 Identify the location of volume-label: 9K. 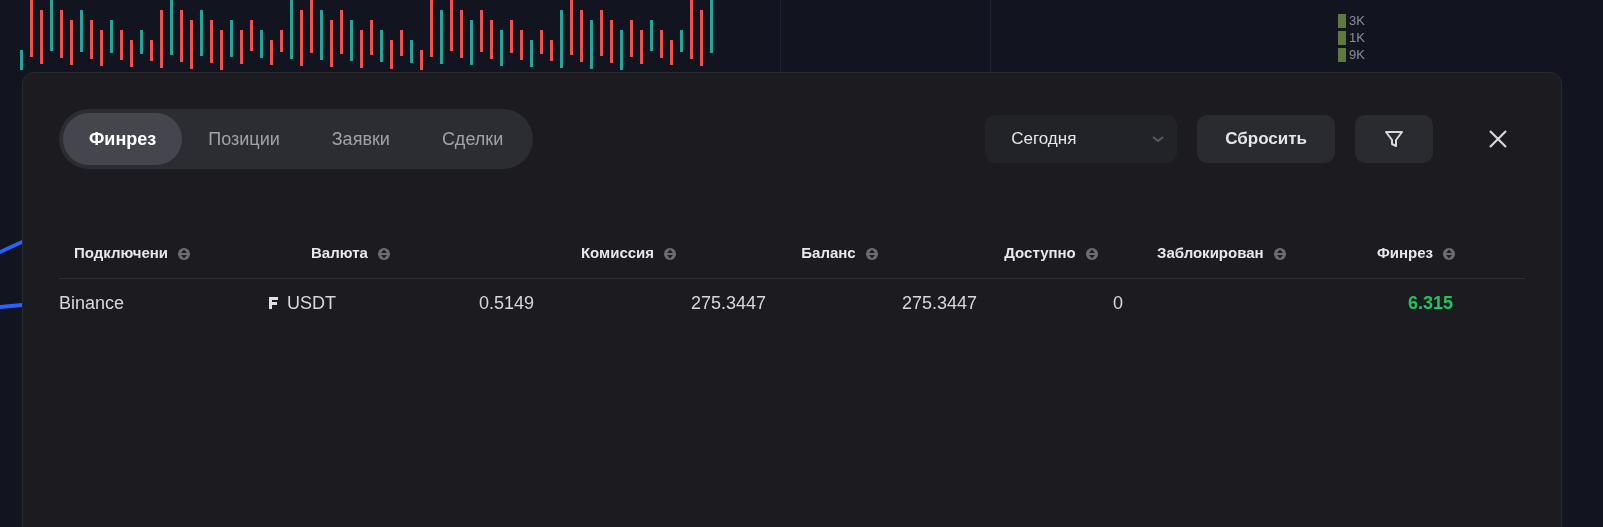
(1357, 54).